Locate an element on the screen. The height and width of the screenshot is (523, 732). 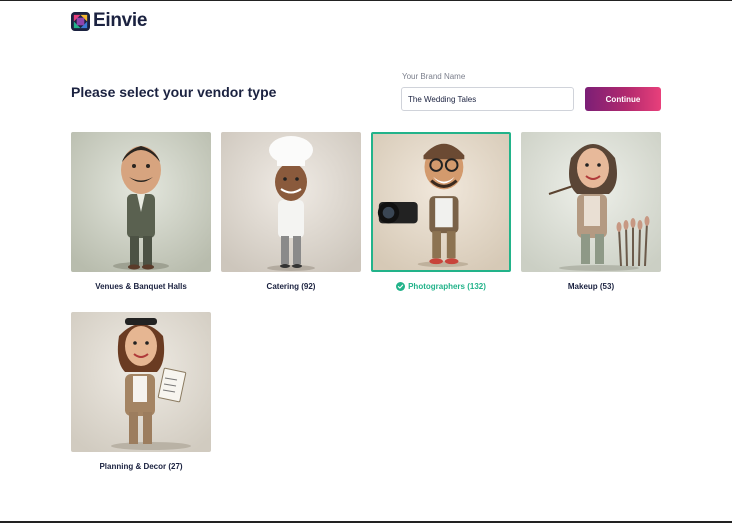
vendor-label-photographers: Photographers (132) is located at coordinates (441, 286).